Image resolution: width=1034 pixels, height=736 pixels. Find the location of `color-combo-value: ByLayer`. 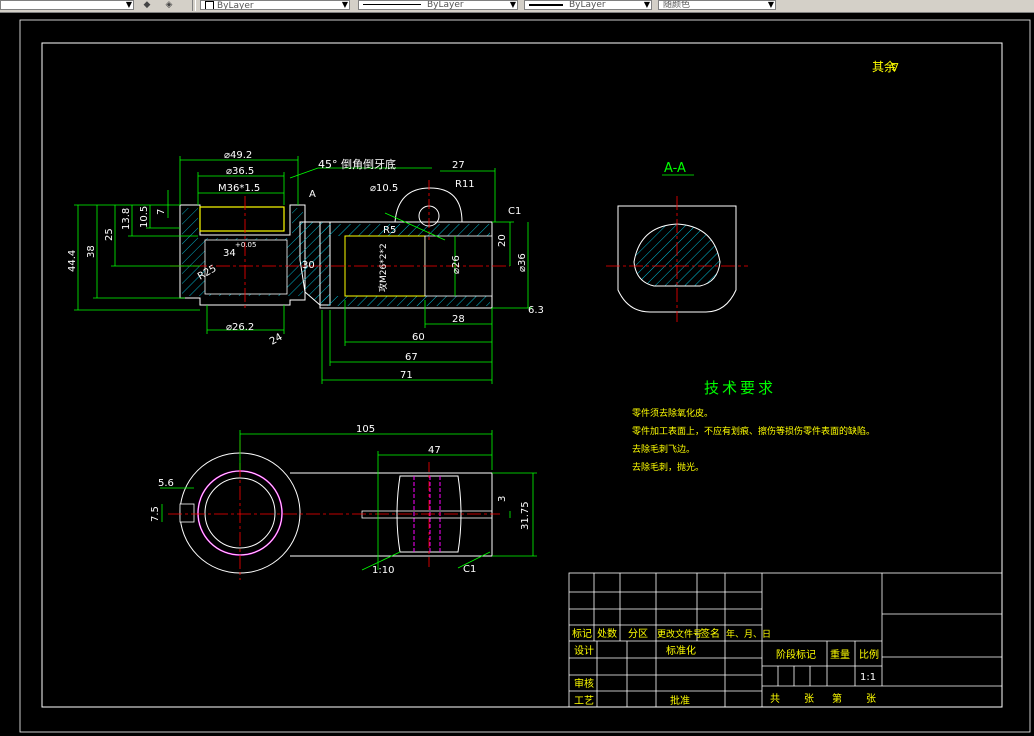

color-combo-value: ByLayer is located at coordinates (235, 5).